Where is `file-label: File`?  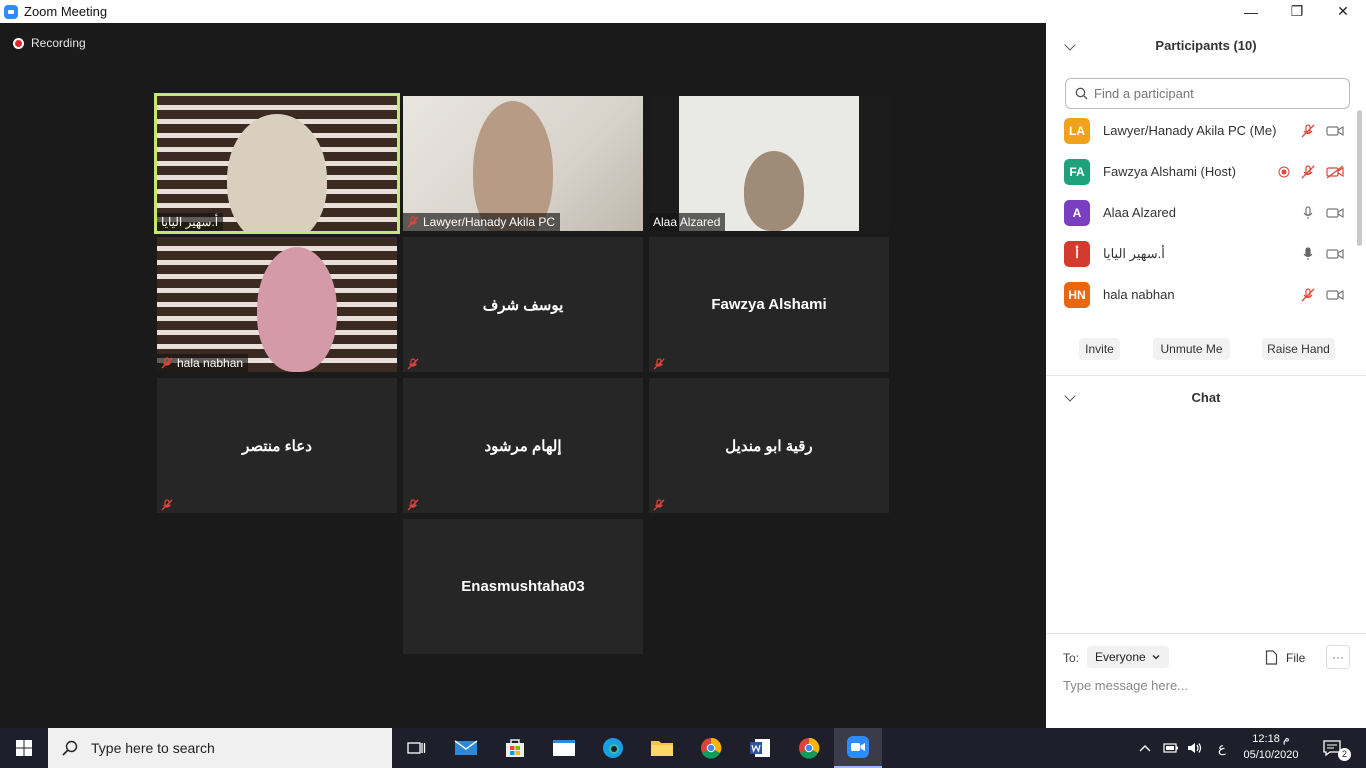 file-label: File is located at coordinates (1296, 657).